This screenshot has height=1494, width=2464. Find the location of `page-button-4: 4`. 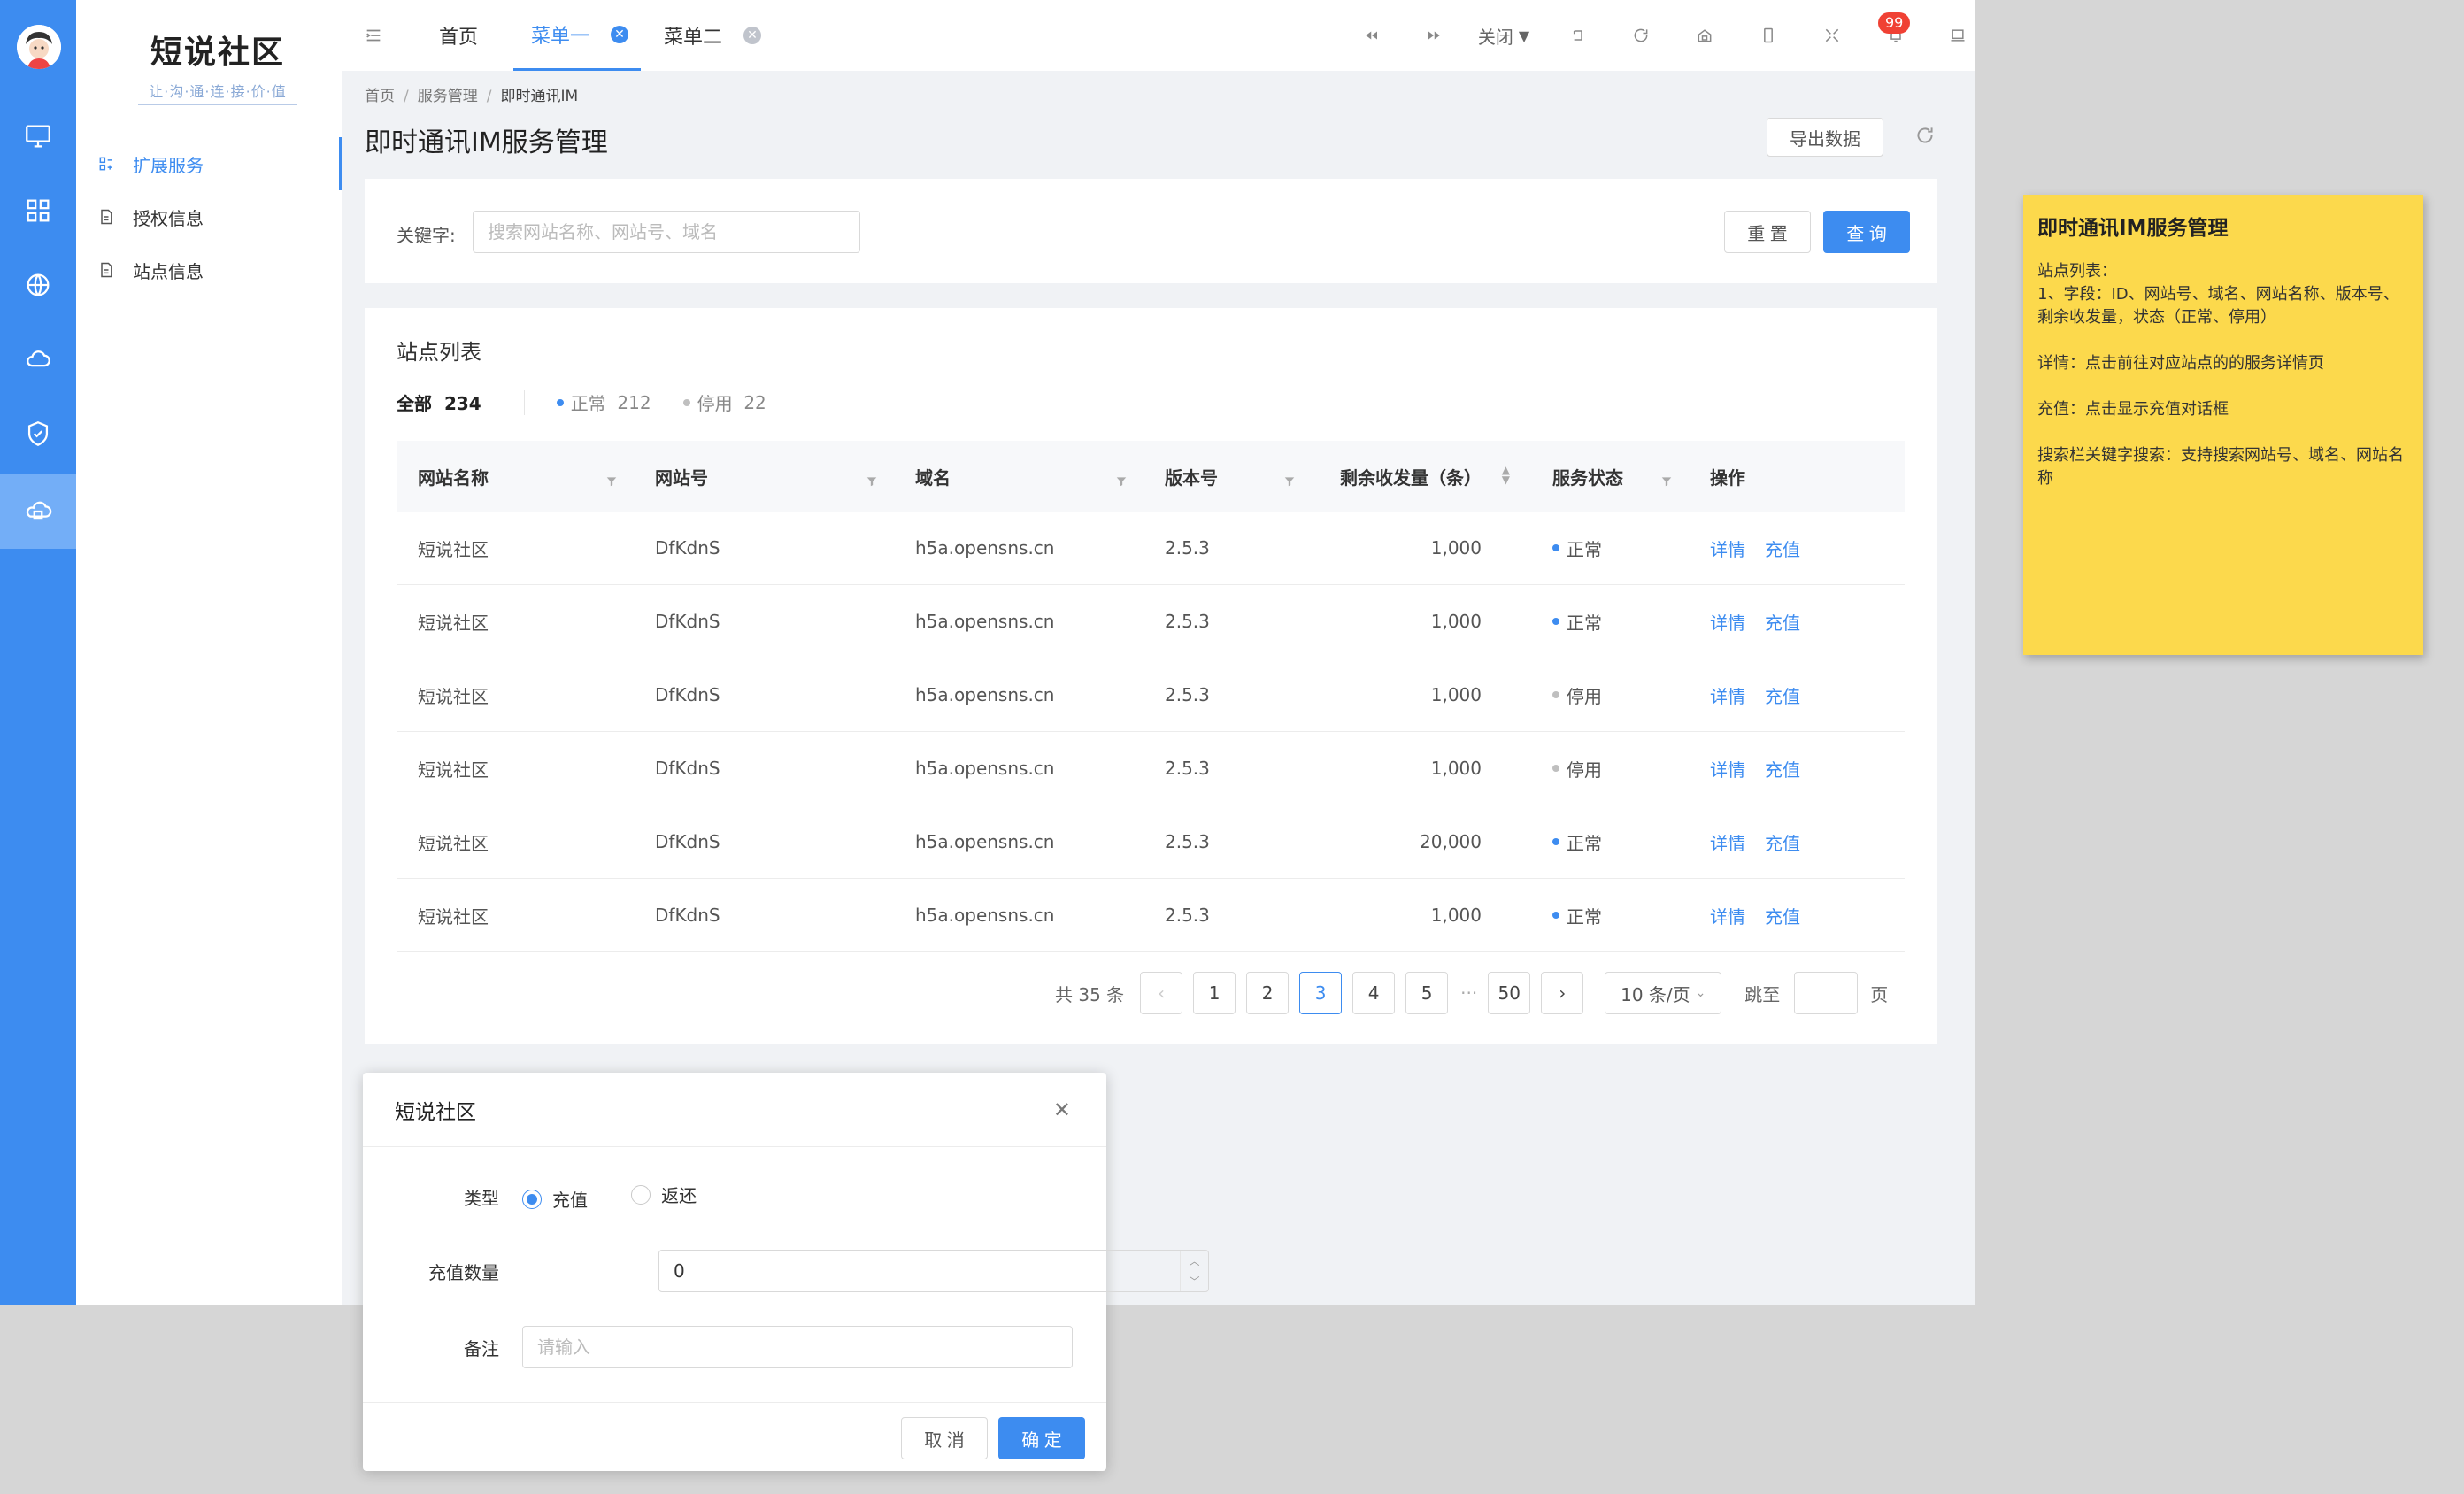

page-button-4: 4 is located at coordinates (1374, 993).